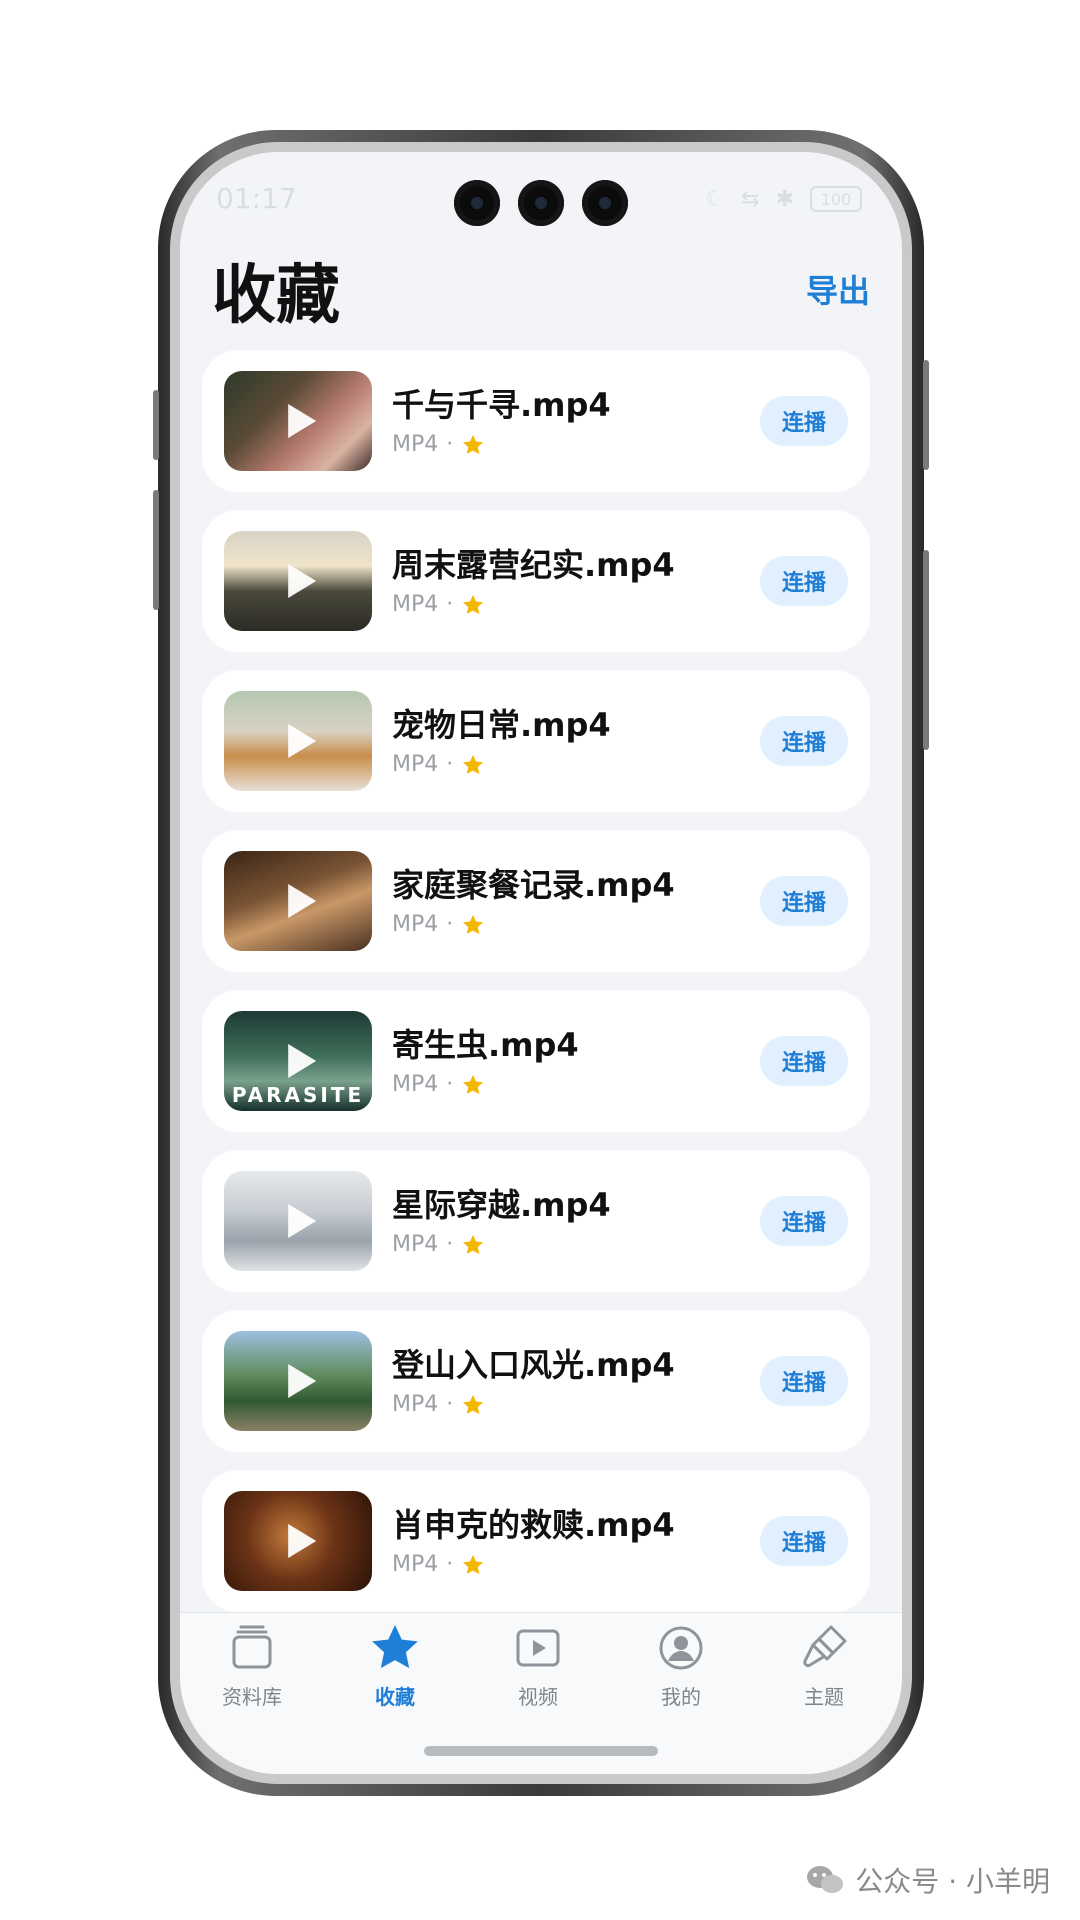  I want to click on watermark: 公众号 · 小羊明, so click(927, 1880).